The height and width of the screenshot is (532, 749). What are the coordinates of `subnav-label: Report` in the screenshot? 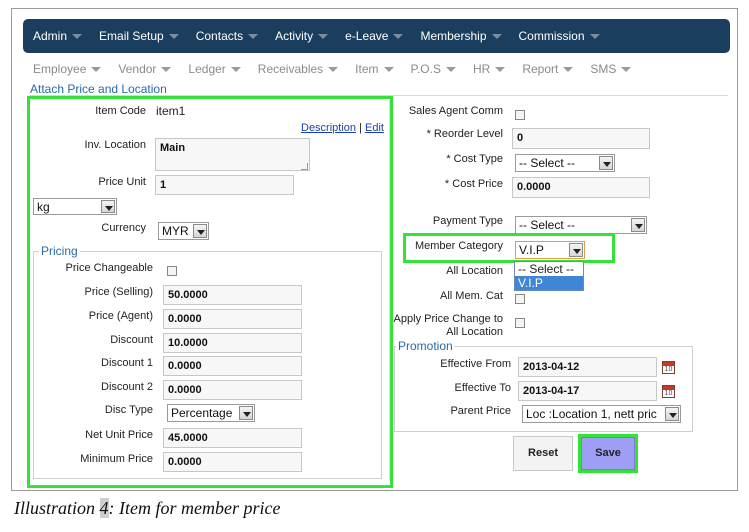 It's located at (540, 69).